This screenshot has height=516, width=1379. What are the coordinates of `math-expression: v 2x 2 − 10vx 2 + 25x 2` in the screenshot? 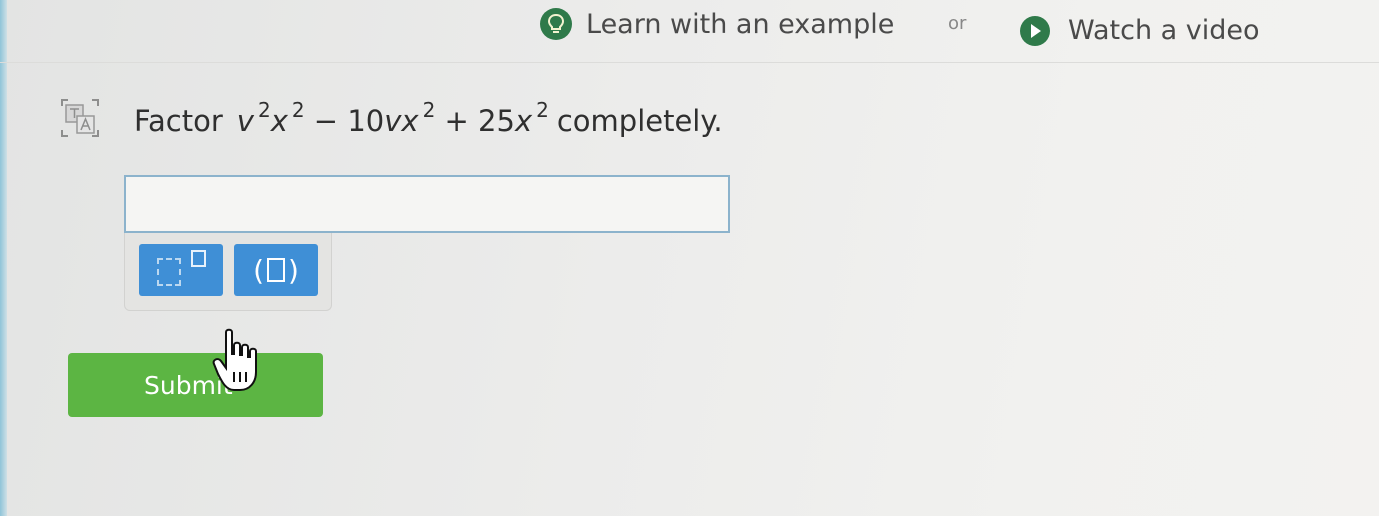 It's located at (393, 118).